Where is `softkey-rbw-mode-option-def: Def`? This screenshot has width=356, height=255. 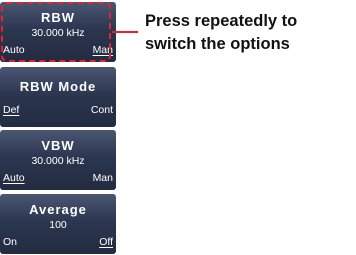 softkey-rbw-mode-option-def: Def is located at coordinates (11, 110).